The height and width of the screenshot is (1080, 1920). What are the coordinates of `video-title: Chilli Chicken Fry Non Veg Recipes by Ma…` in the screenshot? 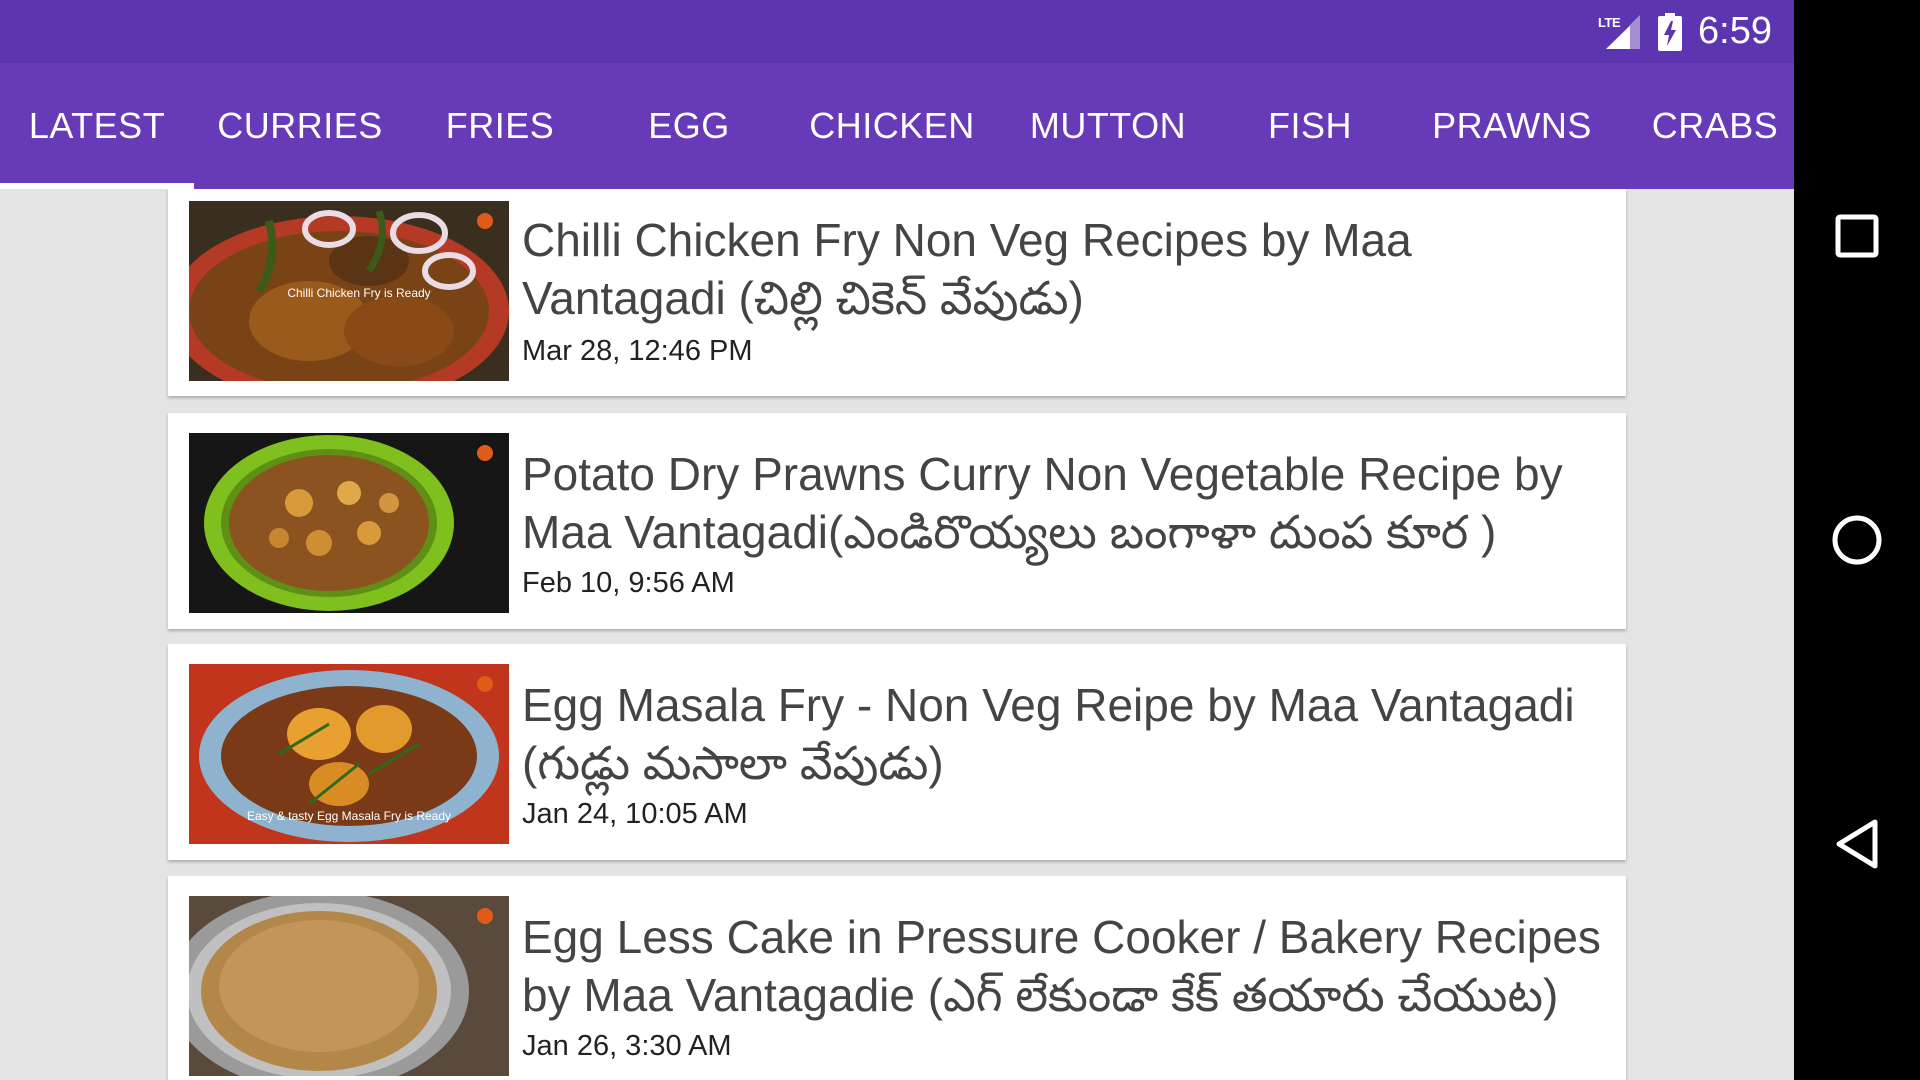 It's located at (1067, 269).